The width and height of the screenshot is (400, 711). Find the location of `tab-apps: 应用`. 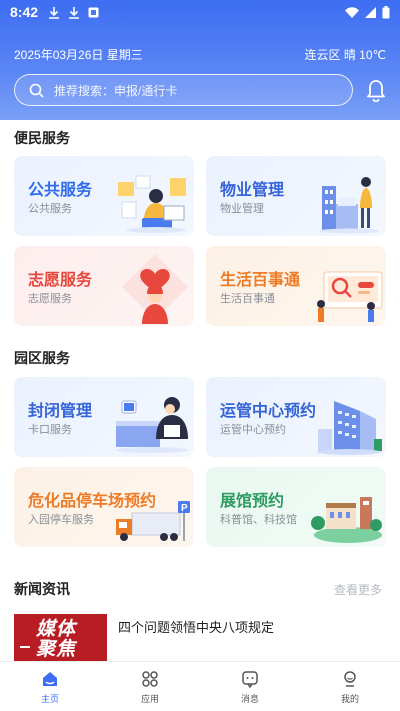

tab-apps: 应用 is located at coordinates (150, 686).